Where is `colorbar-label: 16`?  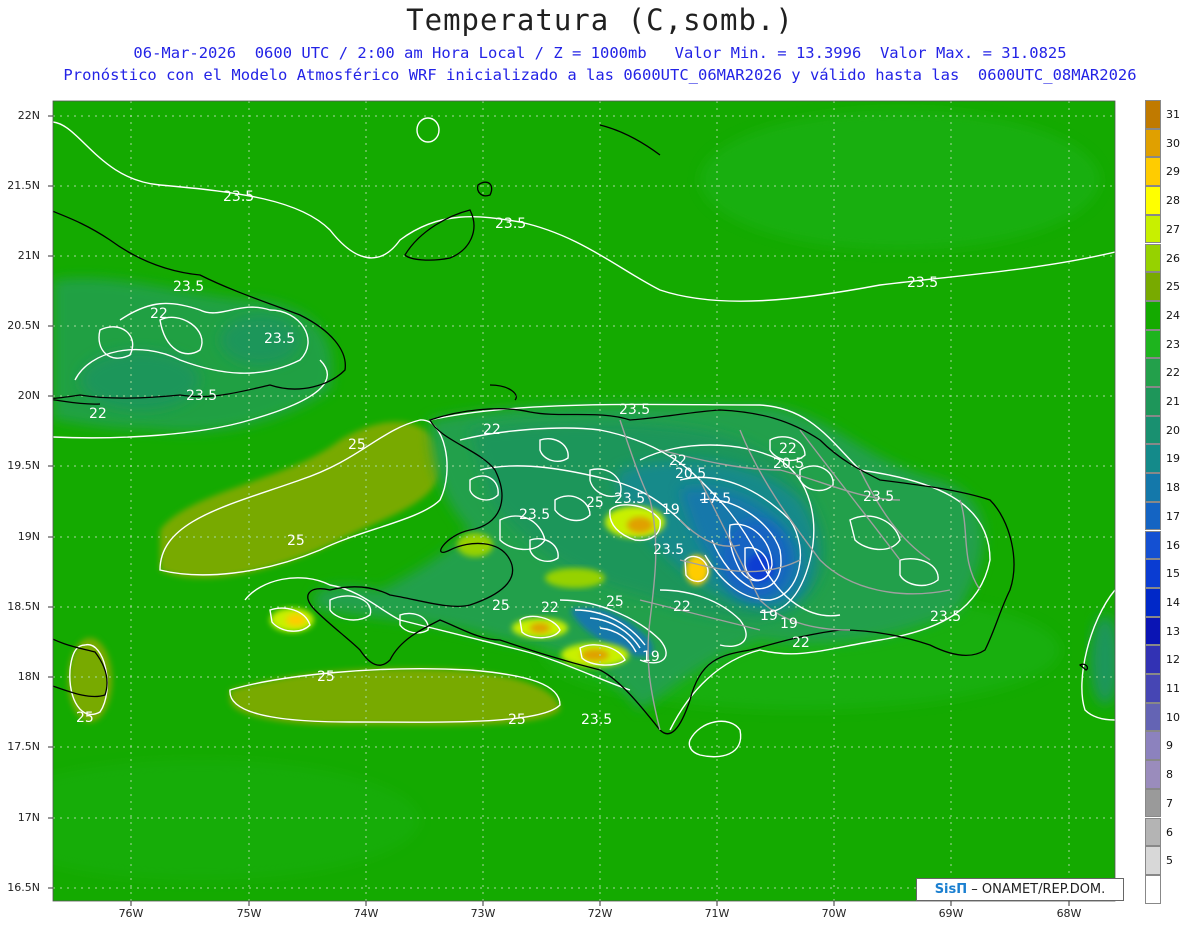 colorbar-label: 16 is located at coordinates (1173, 545).